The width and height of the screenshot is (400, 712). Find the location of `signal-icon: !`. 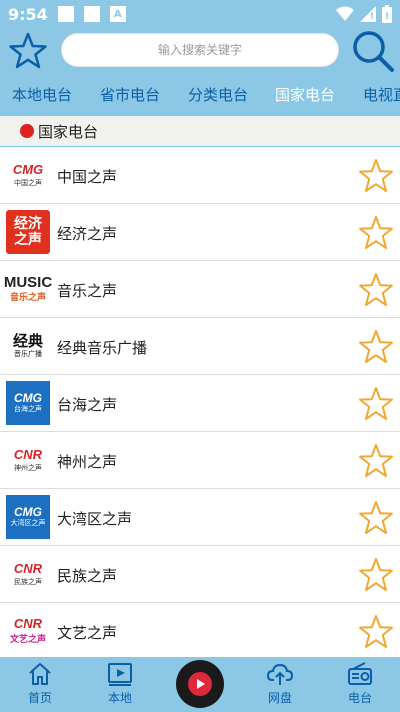

signal-icon: ! is located at coordinates (368, 14).